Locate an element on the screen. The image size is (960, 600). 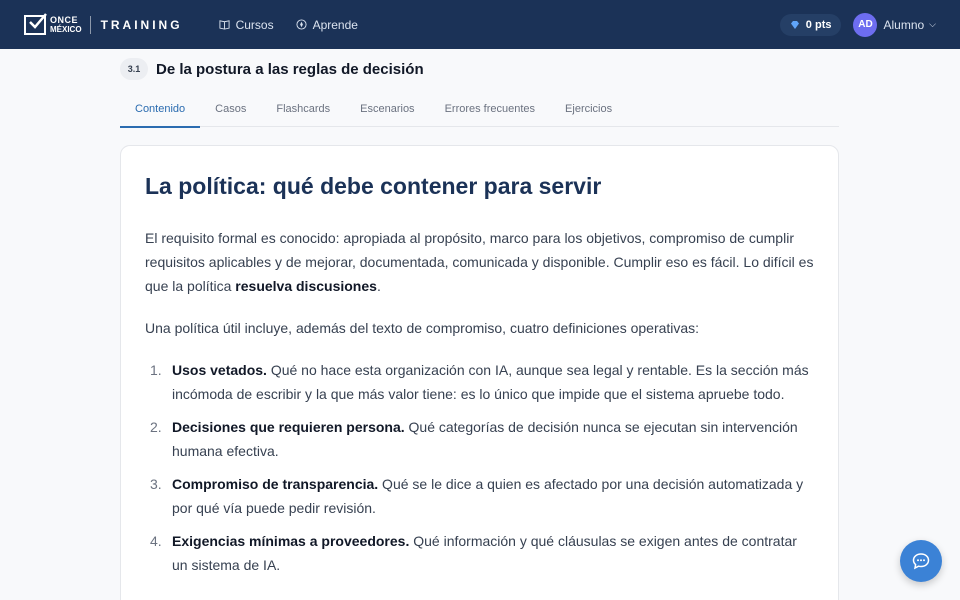
user-area: 0 pts AD Alumno ⌵ is located at coordinates (857, 24).